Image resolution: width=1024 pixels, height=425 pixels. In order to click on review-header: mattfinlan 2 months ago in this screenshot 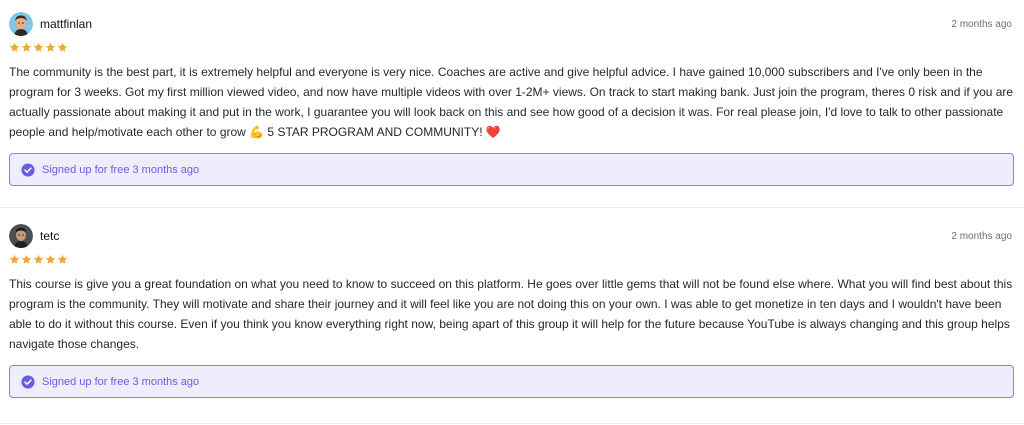, I will do `click(511, 24)`.